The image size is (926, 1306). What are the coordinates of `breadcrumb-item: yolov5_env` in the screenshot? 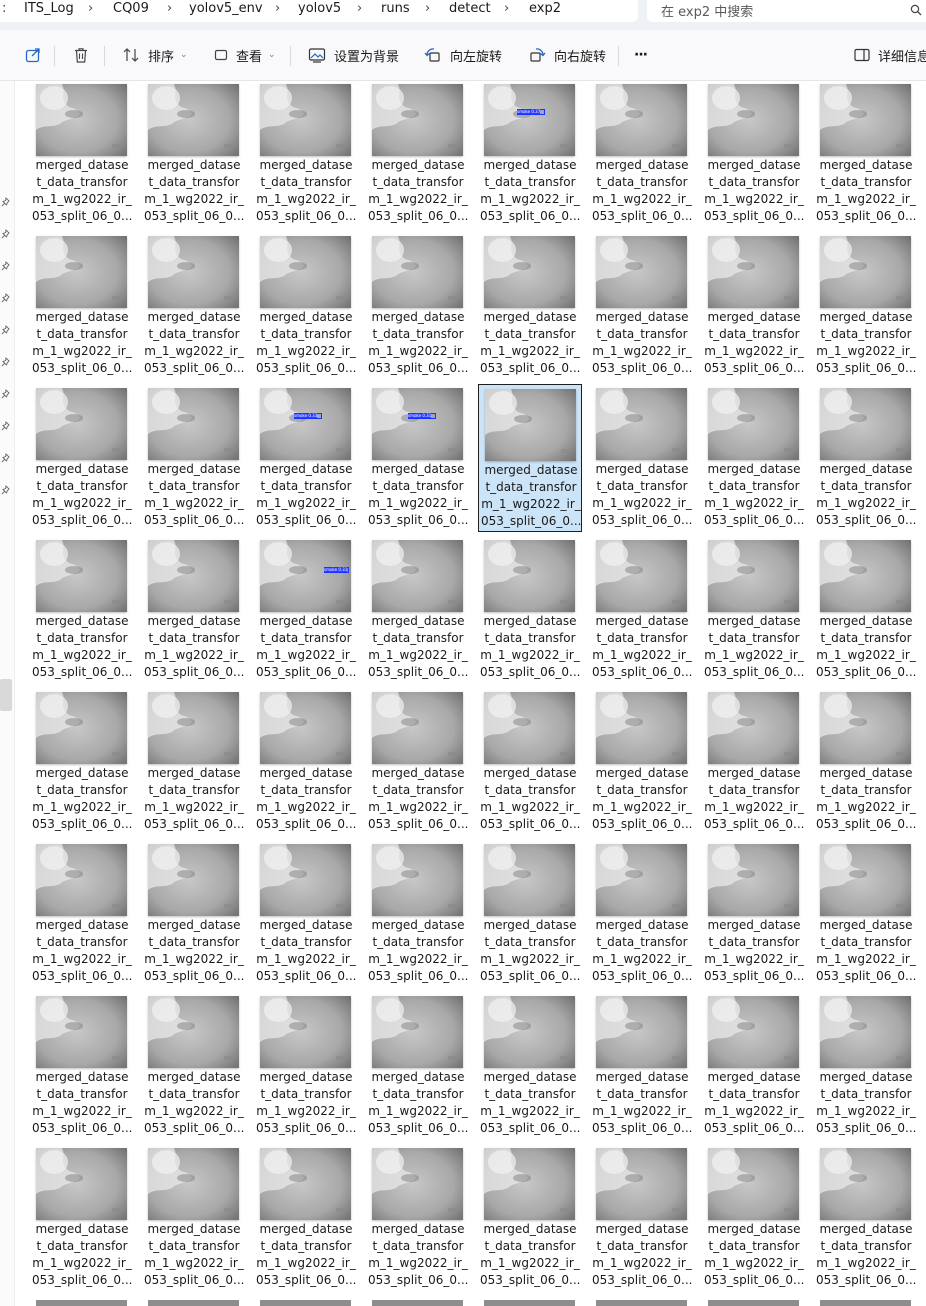 It's located at (226, 8).